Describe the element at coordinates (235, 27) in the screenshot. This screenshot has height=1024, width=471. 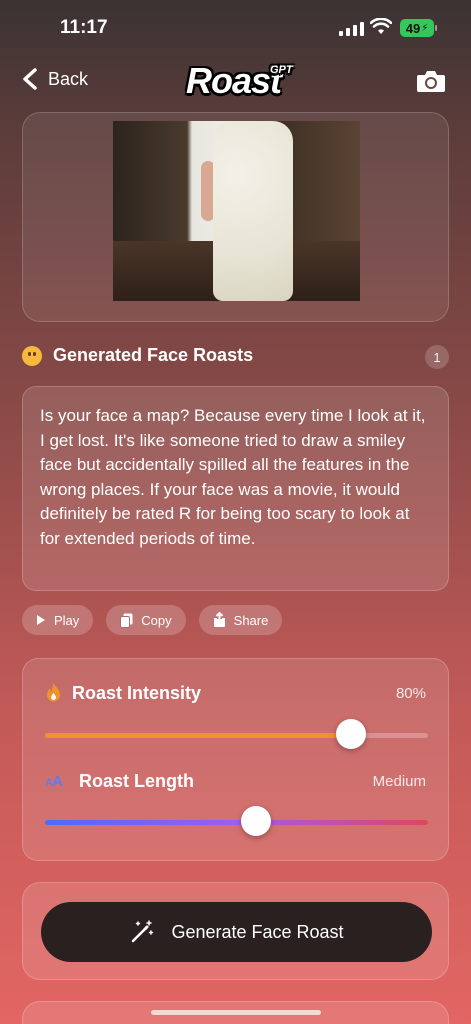
I see `status-bar: 11:17 49 ⚡` at that location.